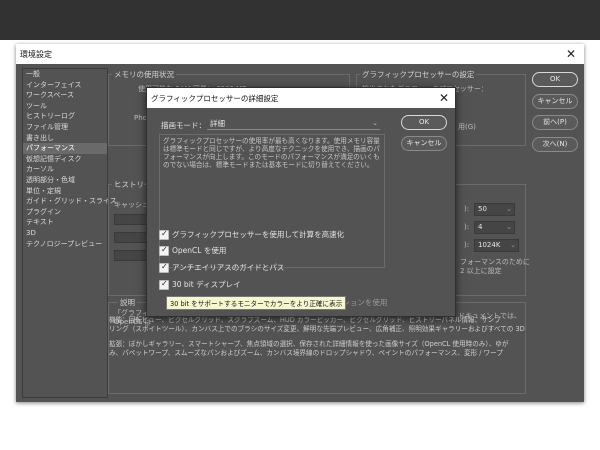  What do you see at coordinates (480, 227) in the screenshot?
I see `cache-levels-value: 4` at bounding box center [480, 227].